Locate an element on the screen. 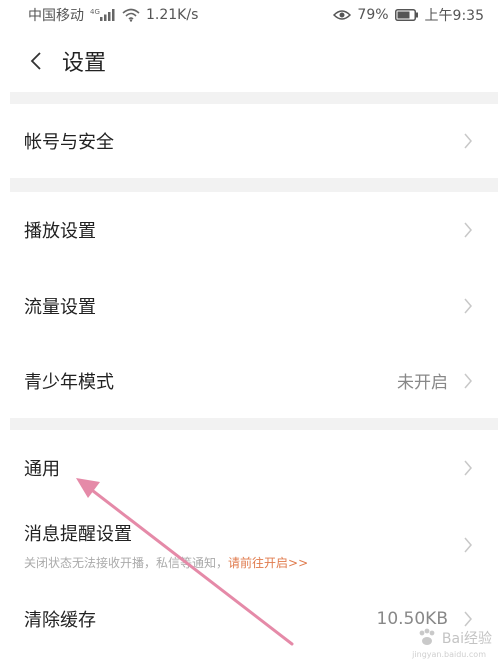  row-value: 10.50KB is located at coordinates (412, 619).